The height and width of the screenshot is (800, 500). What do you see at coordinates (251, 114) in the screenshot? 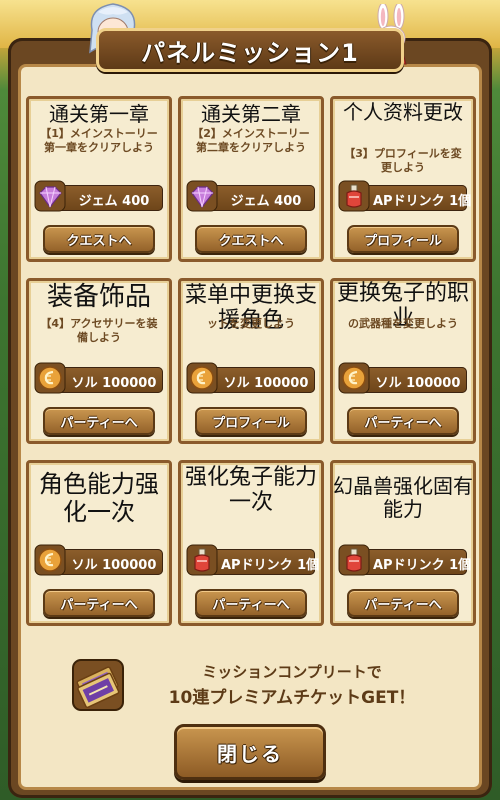
I see `mission-title-zh: 通关第二章` at bounding box center [251, 114].